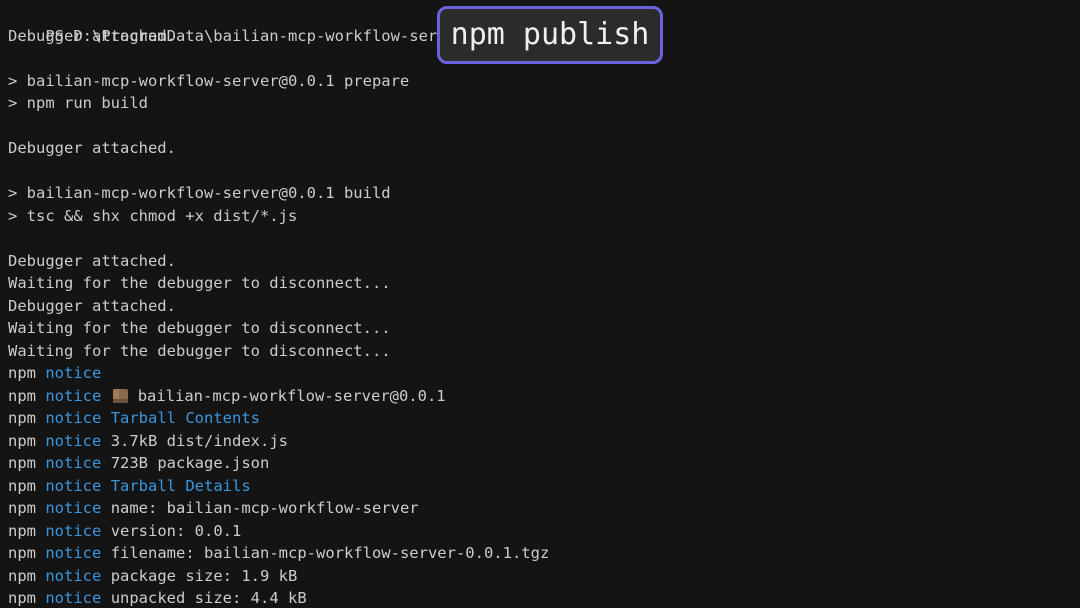 The height and width of the screenshot is (608, 1080). I want to click on npm-notice-line: npm notice package size: 1.9 kB, so click(544, 576).